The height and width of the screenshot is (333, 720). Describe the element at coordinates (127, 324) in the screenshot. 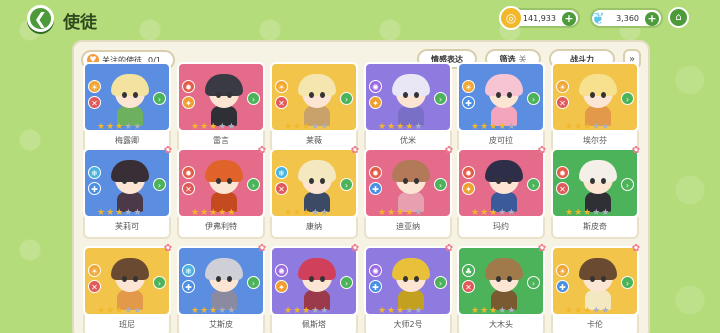

I see `apostle-name: 班尼` at that location.